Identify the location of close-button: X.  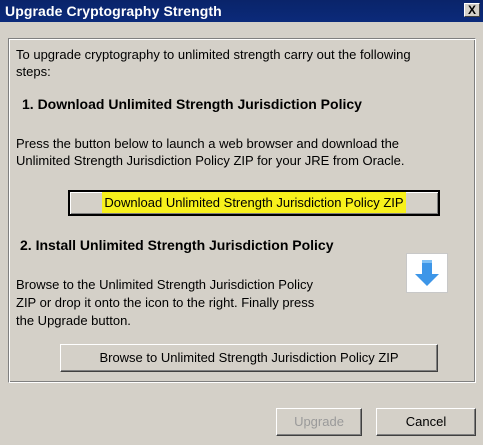
(472, 10).